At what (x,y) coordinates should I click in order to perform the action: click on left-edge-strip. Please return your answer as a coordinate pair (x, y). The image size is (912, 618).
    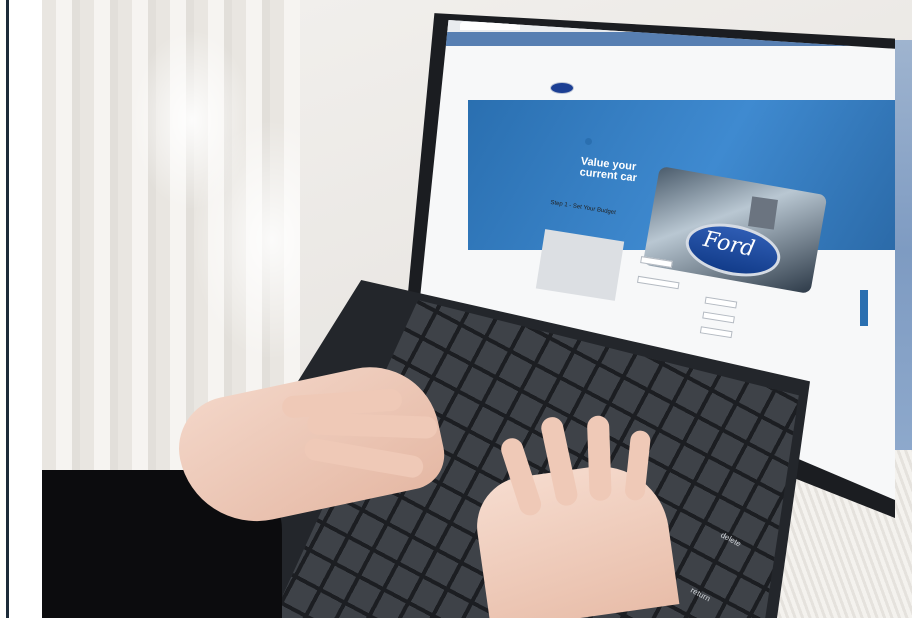
    Looking at the image, I should click on (21, 309).